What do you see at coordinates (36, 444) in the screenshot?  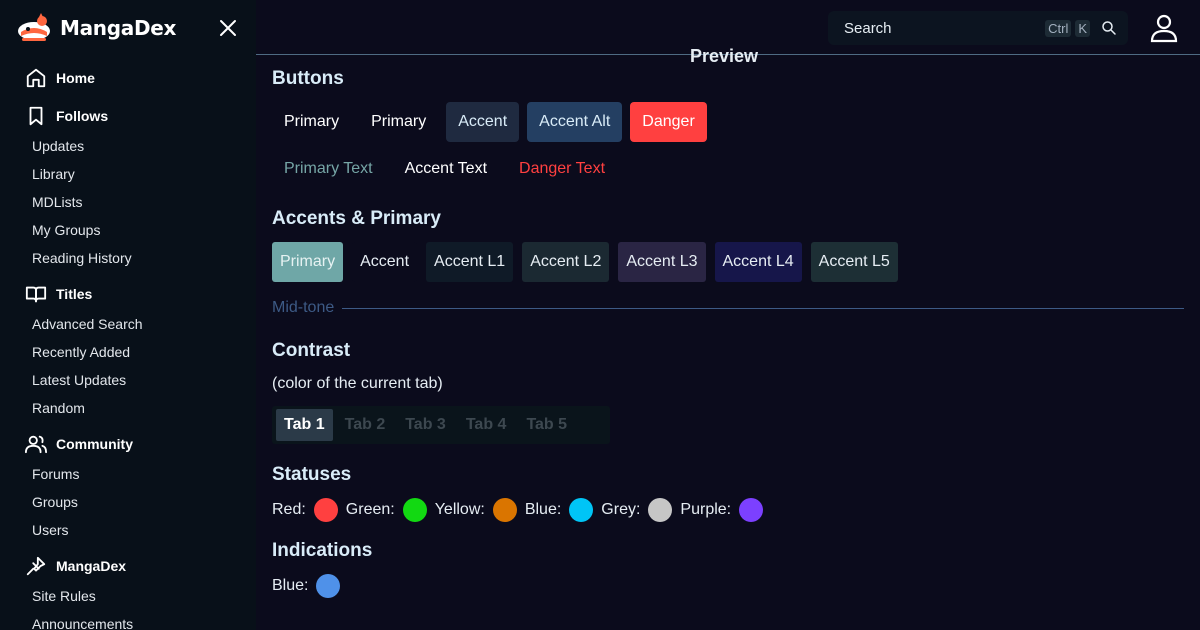 I see `users-icon` at bounding box center [36, 444].